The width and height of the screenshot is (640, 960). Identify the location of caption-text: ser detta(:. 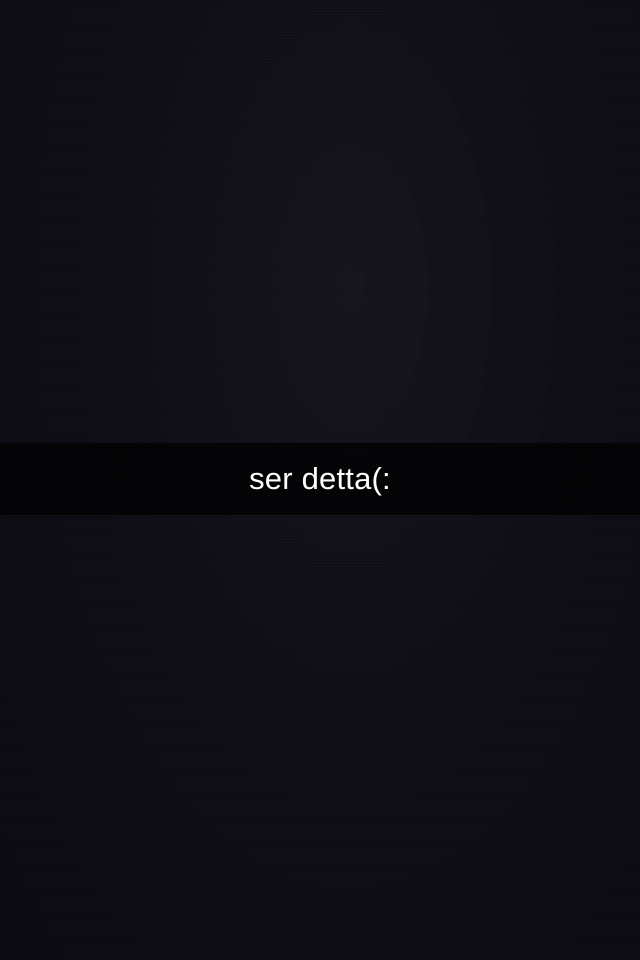
(320, 478).